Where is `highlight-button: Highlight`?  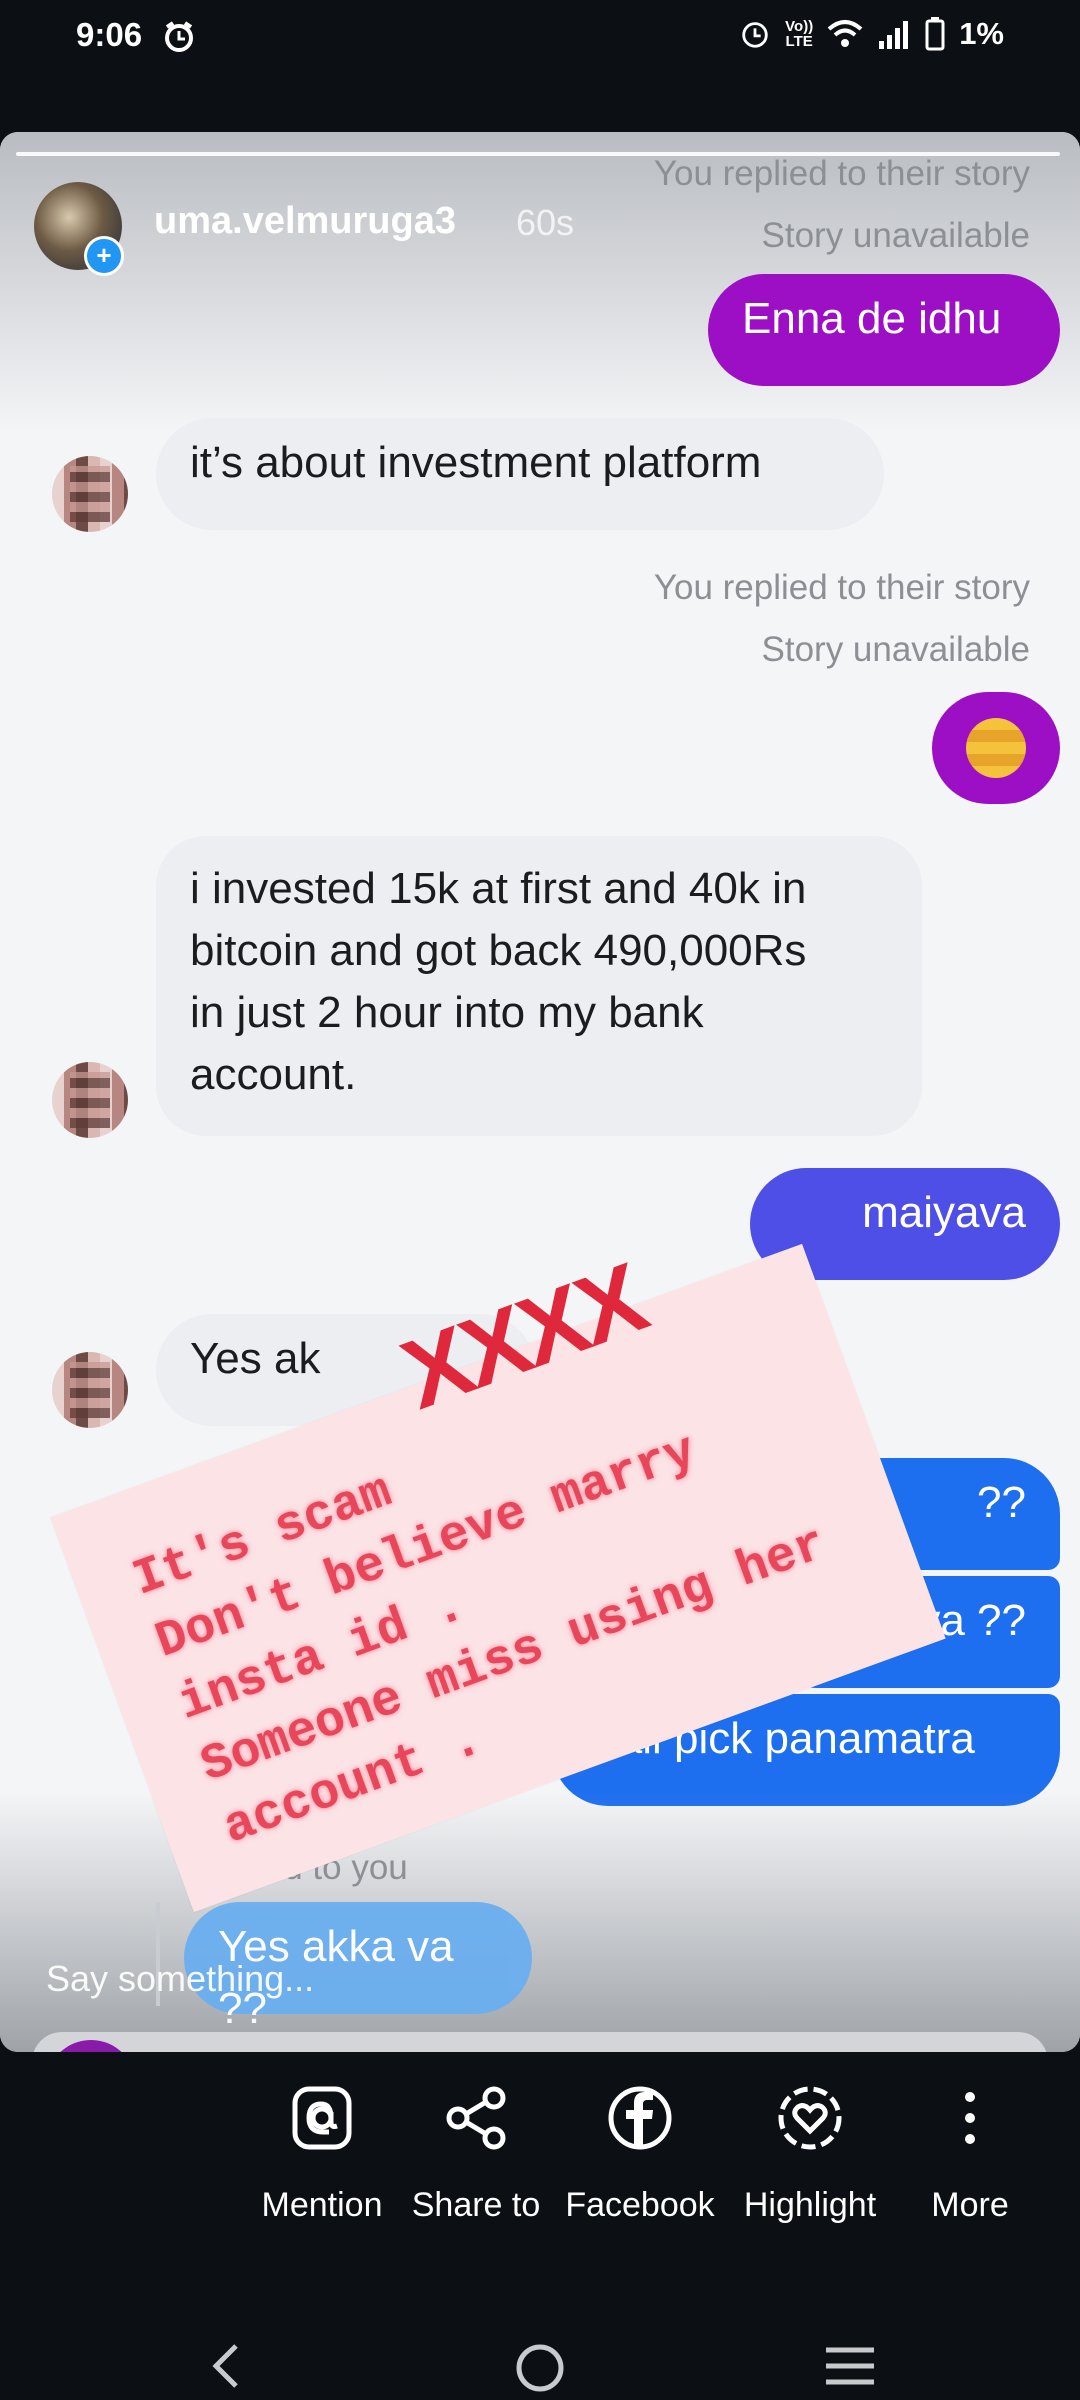 highlight-button: Highlight is located at coordinates (810, 2152).